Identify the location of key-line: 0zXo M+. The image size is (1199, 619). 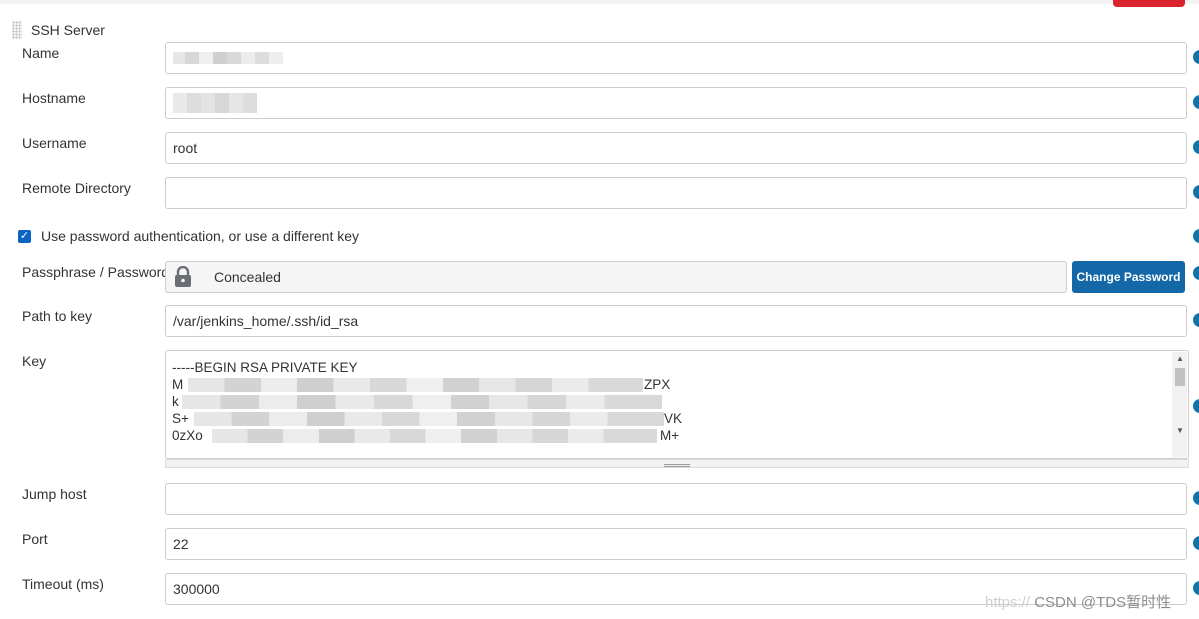
(672, 435).